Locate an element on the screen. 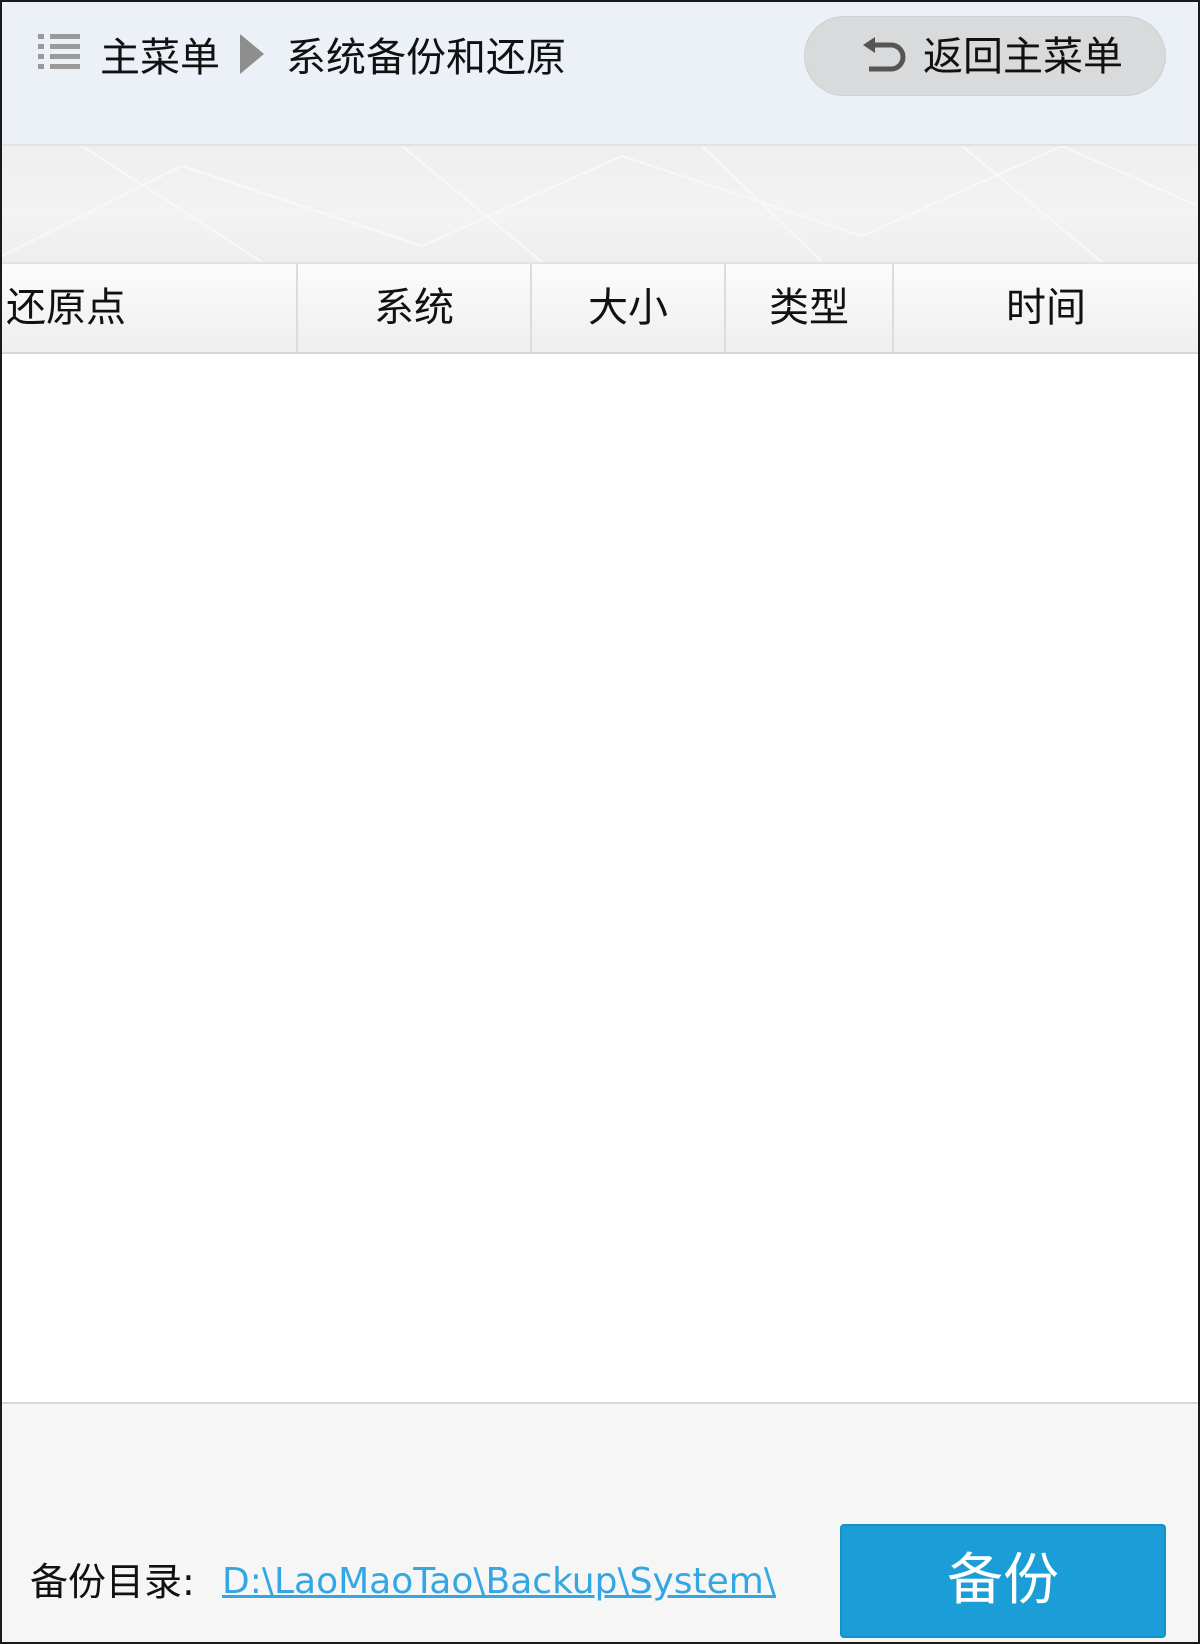  banner-pattern is located at coordinates (600, 204).